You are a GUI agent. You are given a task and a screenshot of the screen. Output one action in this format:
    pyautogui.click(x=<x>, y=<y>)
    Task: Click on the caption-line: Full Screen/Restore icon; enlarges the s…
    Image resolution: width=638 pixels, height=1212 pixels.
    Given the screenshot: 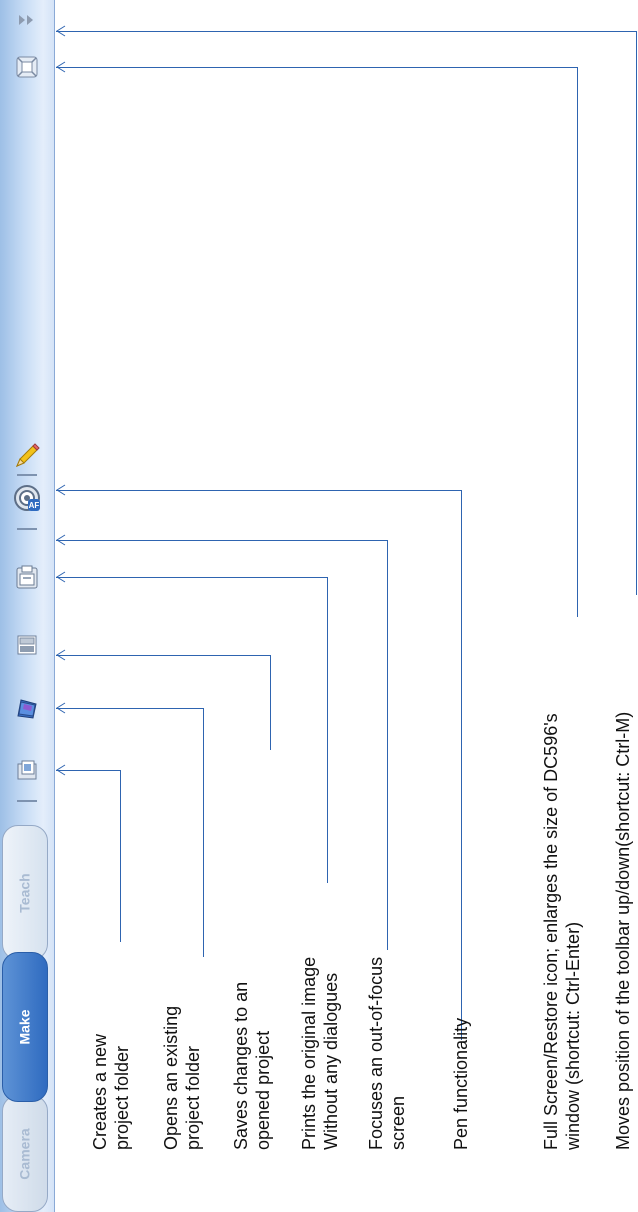 What is the action you would take?
    pyautogui.click(x=551, y=931)
    